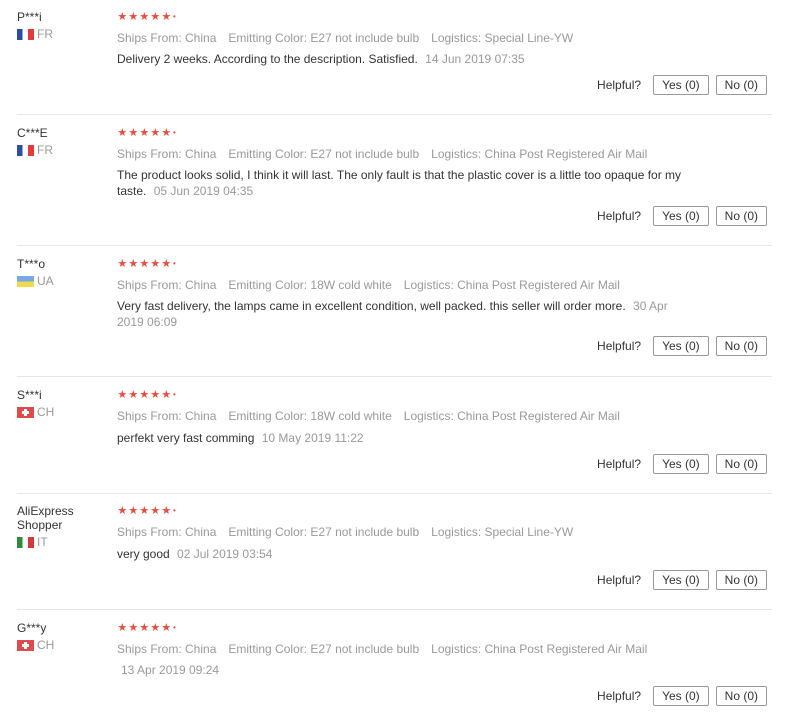 The width and height of the screenshot is (800, 724). I want to click on reviewer-name: G***y, so click(32, 628).